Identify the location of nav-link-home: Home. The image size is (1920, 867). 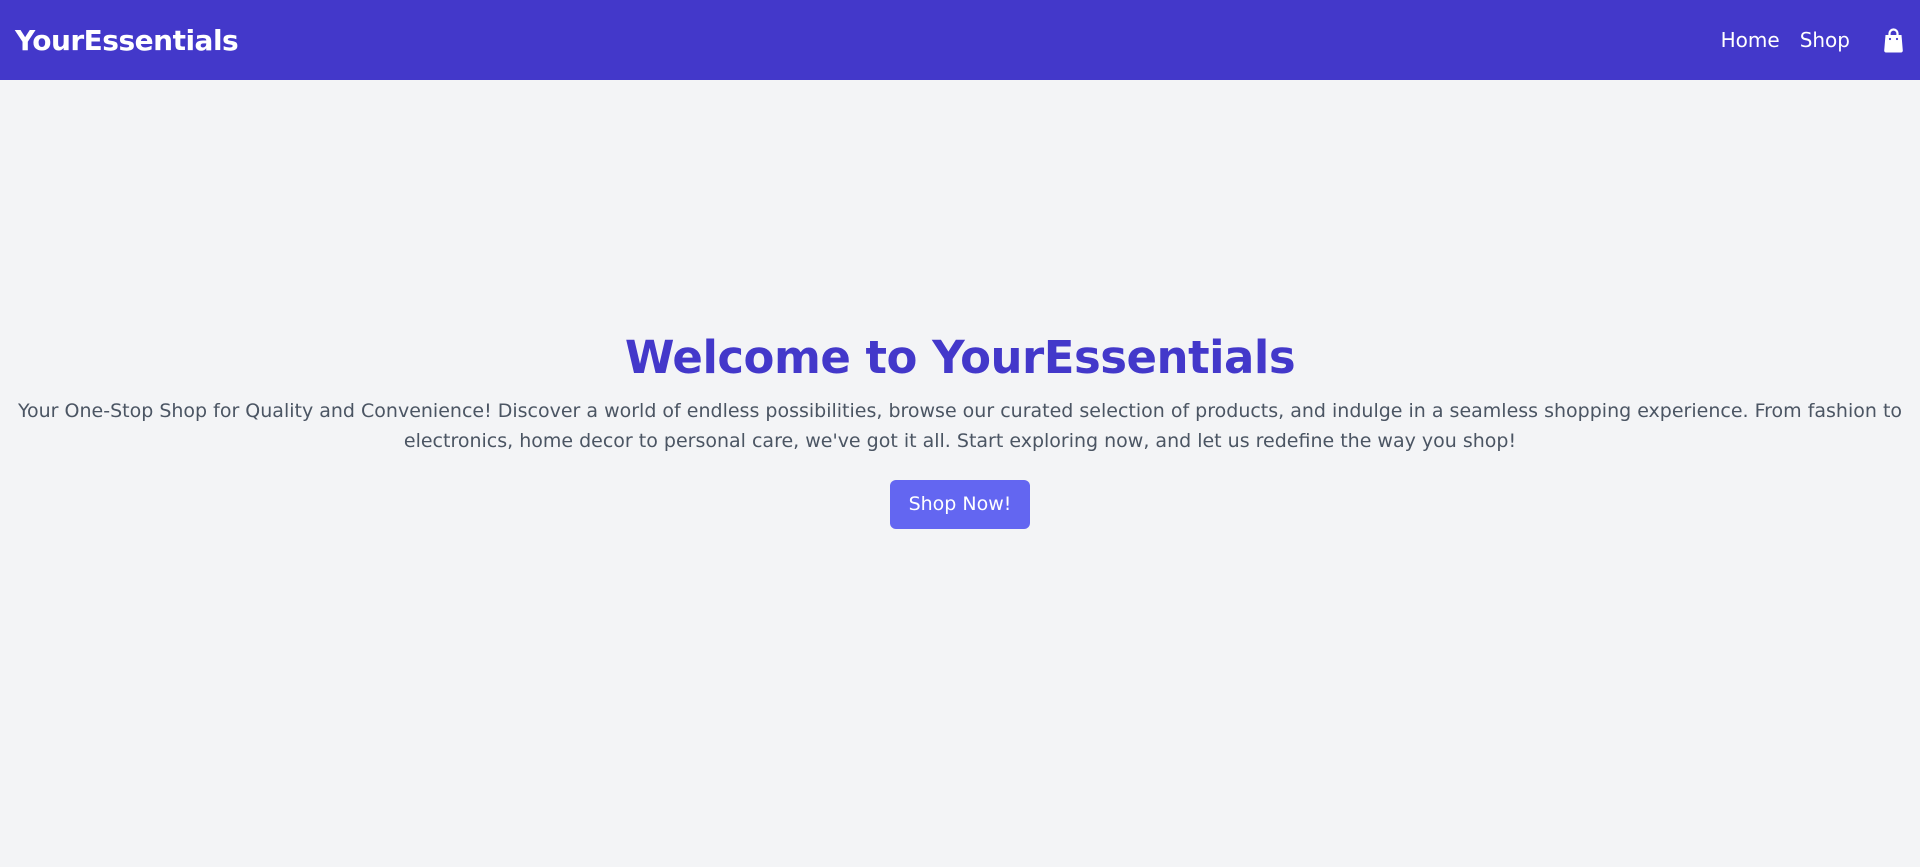
(1750, 40).